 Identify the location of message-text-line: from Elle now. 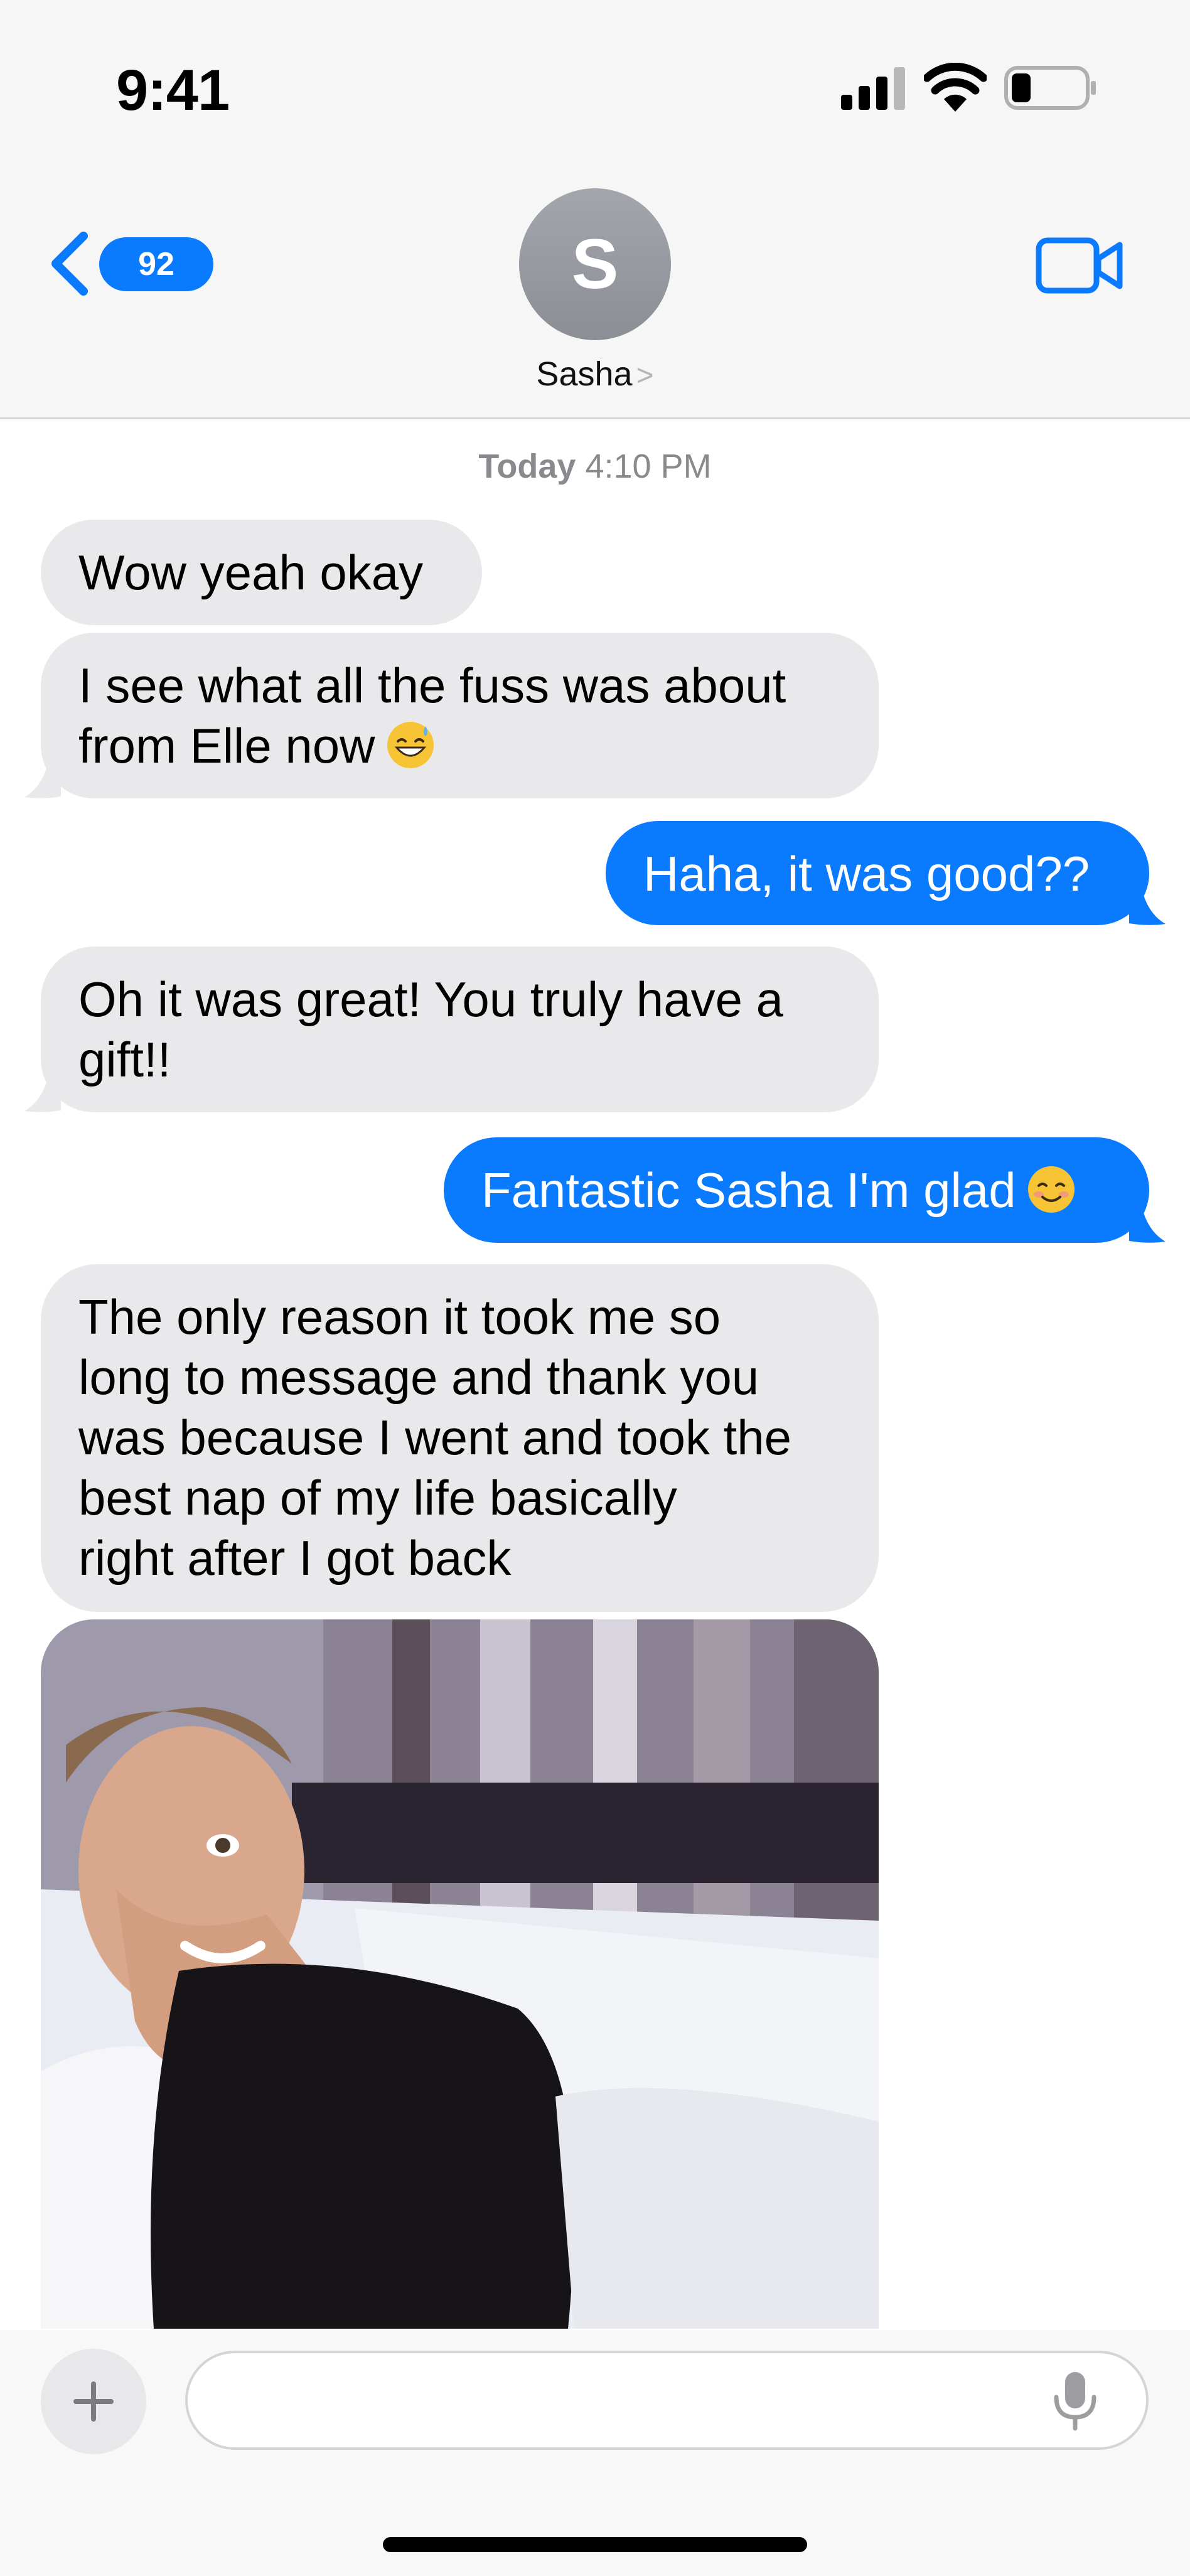
(459, 746).